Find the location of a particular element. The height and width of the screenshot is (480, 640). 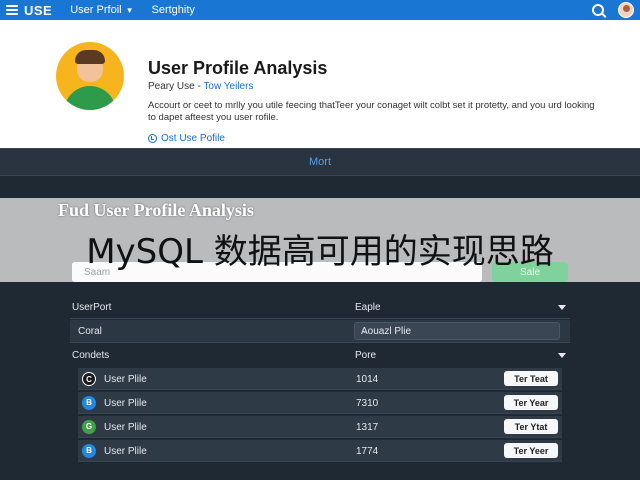

row-action-button: Ter Year is located at coordinates (531, 402).